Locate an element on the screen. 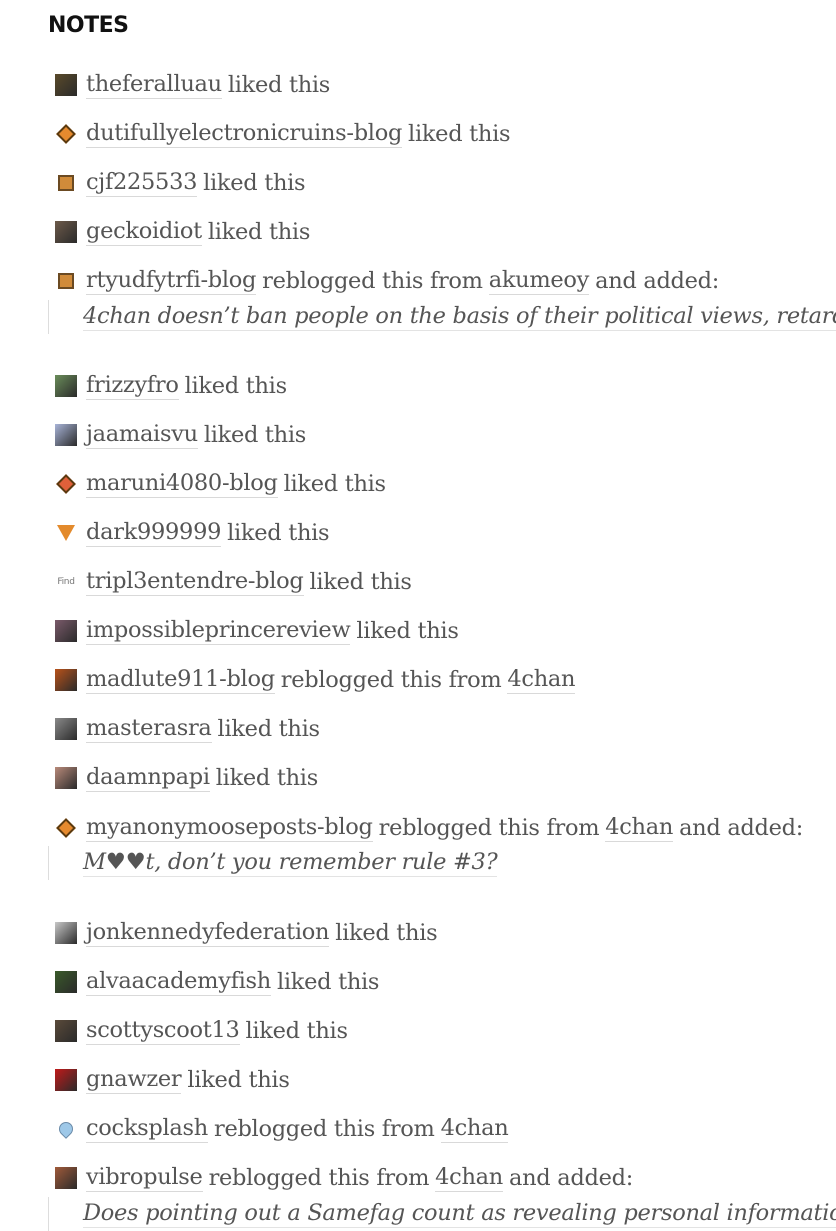 Image resolution: width=836 pixels, height=1231 pixels. note-item: jaamaisvu liked this is located at coordinates (180, 435).